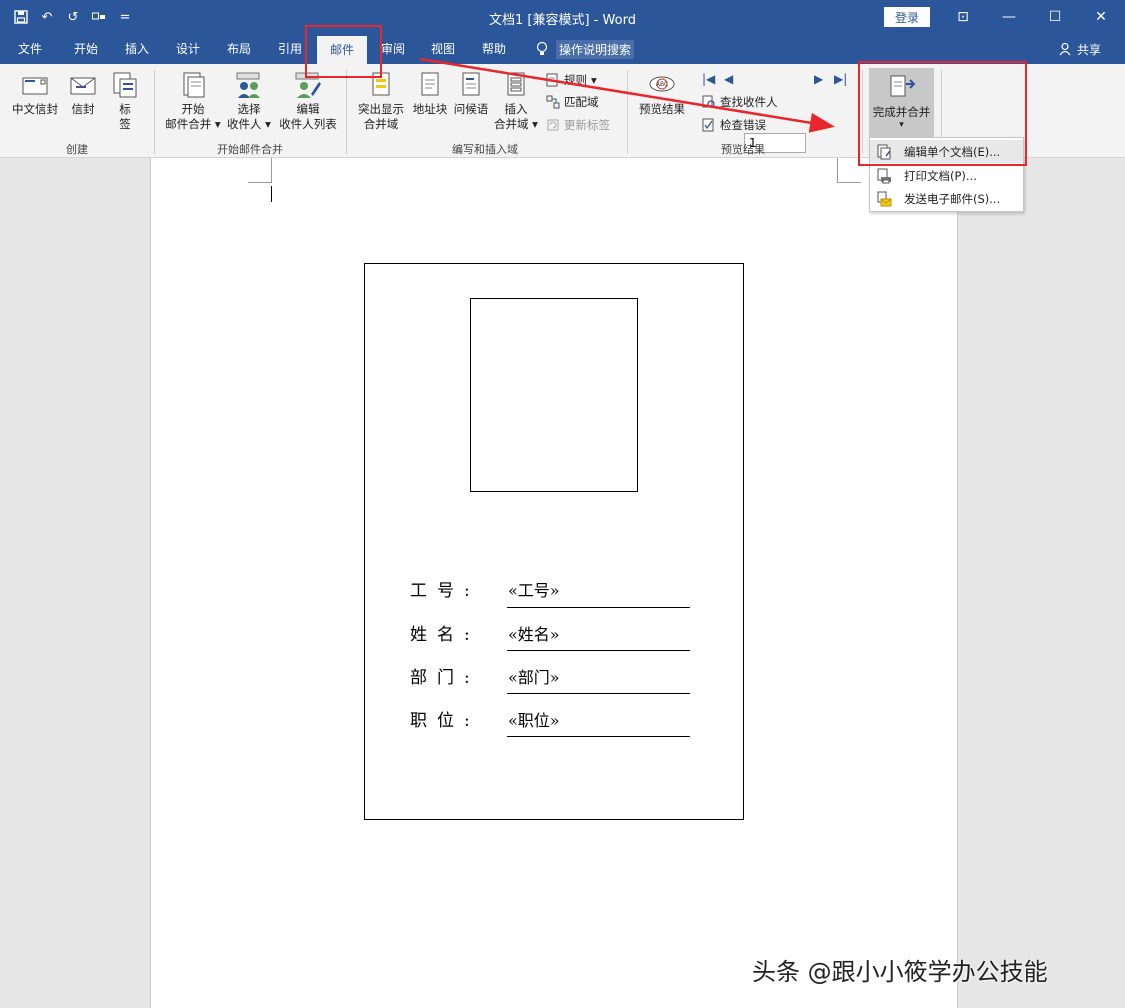  I want to click on check-errors-icon, so click(708, 125).